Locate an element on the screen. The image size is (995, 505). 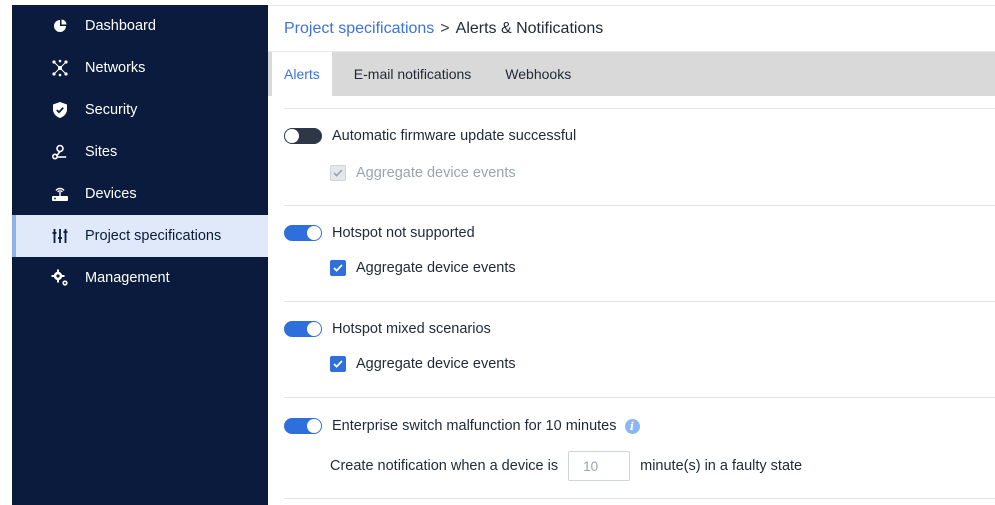
sidebar-item-label: Devices is located at coordinates (111, 194).